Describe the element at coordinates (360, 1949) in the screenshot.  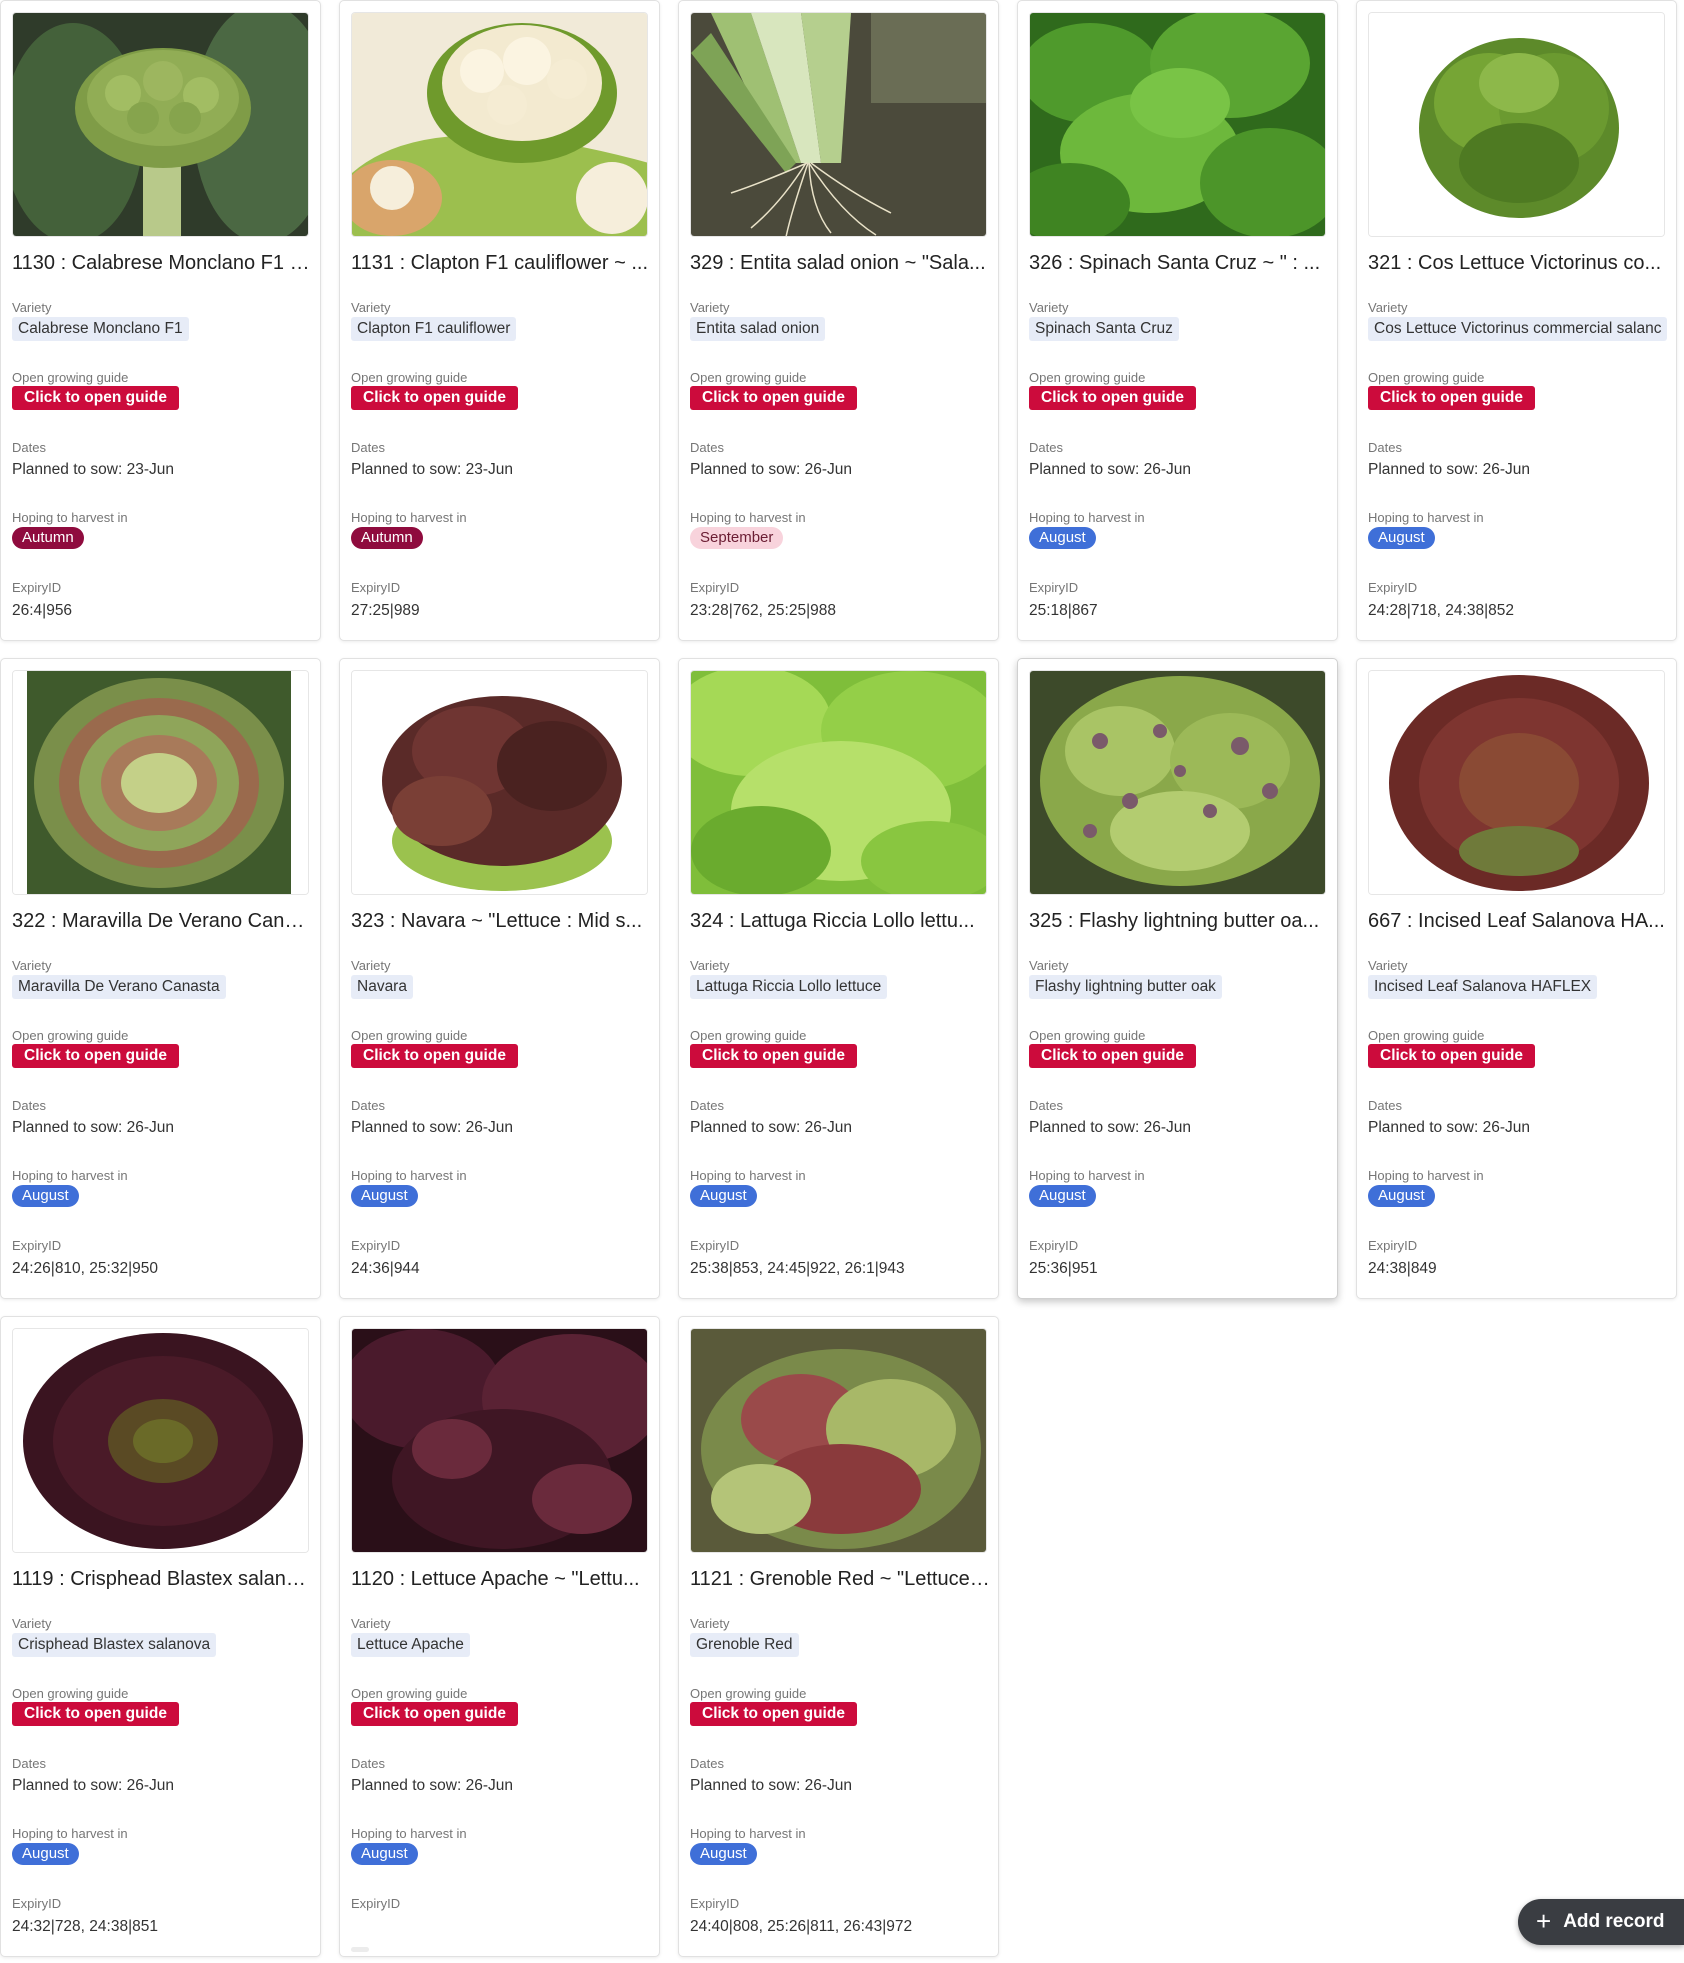
I see `expiry-empty` at that location.